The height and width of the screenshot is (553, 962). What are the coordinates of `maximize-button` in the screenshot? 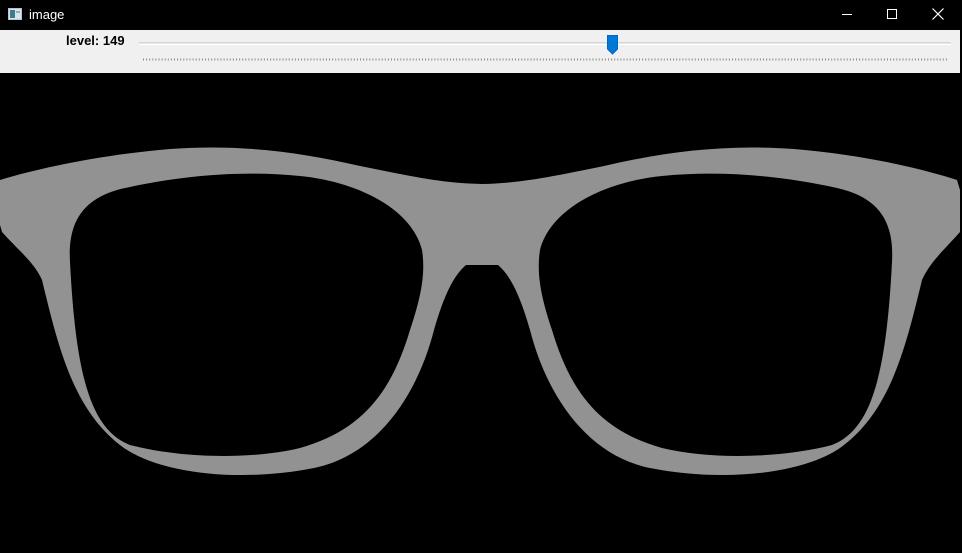 It's located at (893, 15).